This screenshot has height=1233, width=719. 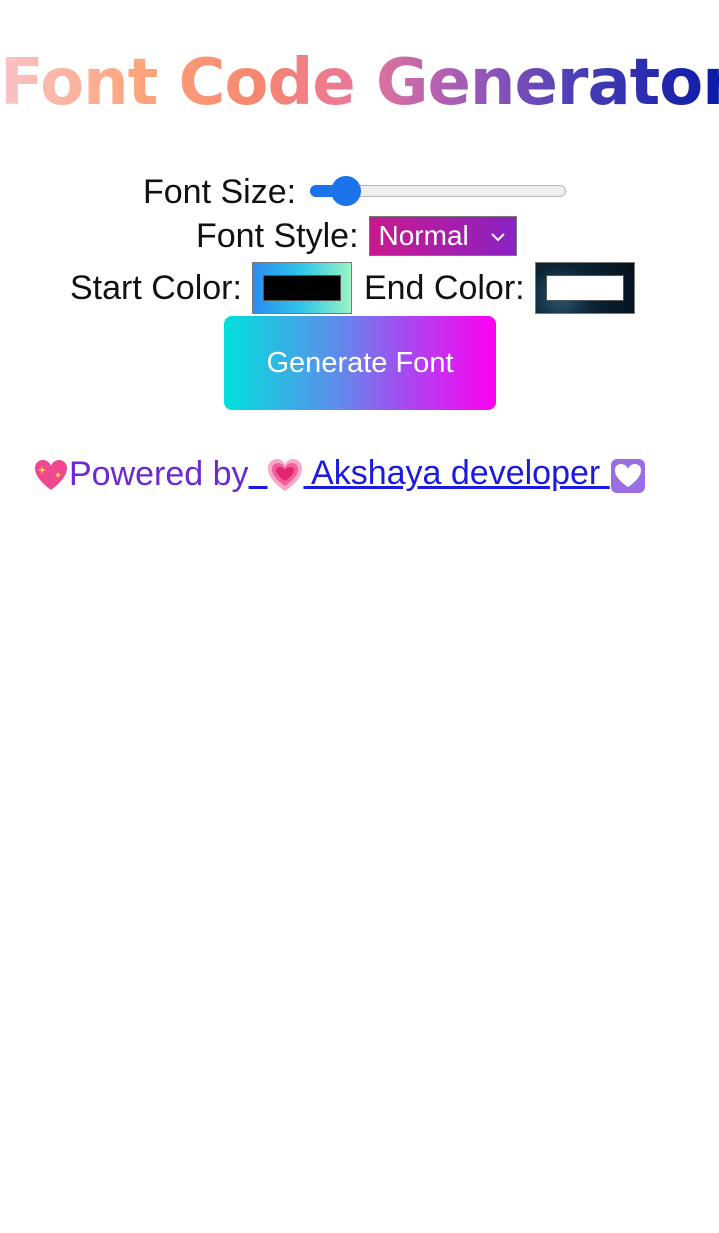 I want to click on font-style-label: Font Style:, so click(x=277, y=235).